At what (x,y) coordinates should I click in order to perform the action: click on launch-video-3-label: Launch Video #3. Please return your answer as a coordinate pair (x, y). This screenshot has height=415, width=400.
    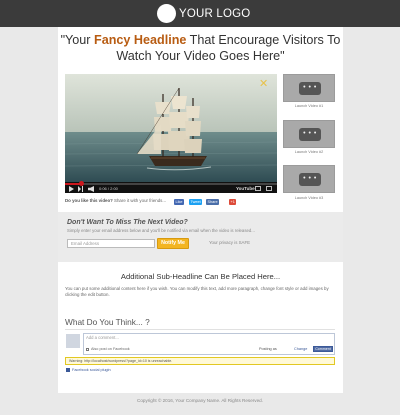
    Looking at the image, I should click on (309, 198).